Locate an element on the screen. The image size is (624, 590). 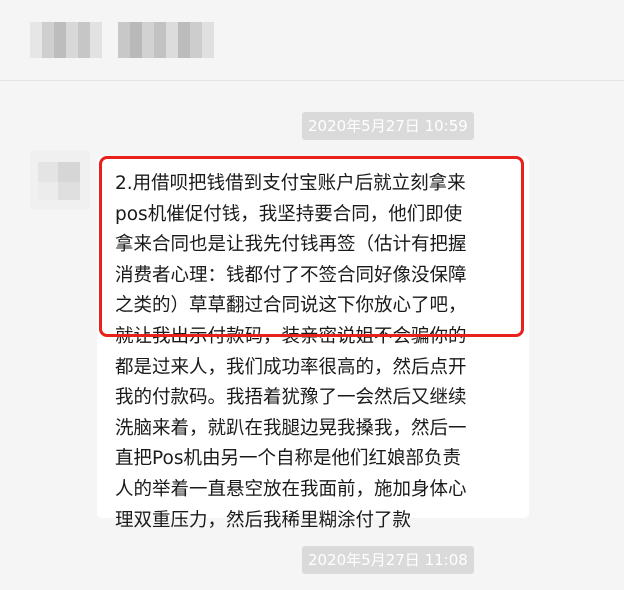
message-line: 直把Pos机由另一个自称是他们红娘部负责 is located at coordinates (288, 459).